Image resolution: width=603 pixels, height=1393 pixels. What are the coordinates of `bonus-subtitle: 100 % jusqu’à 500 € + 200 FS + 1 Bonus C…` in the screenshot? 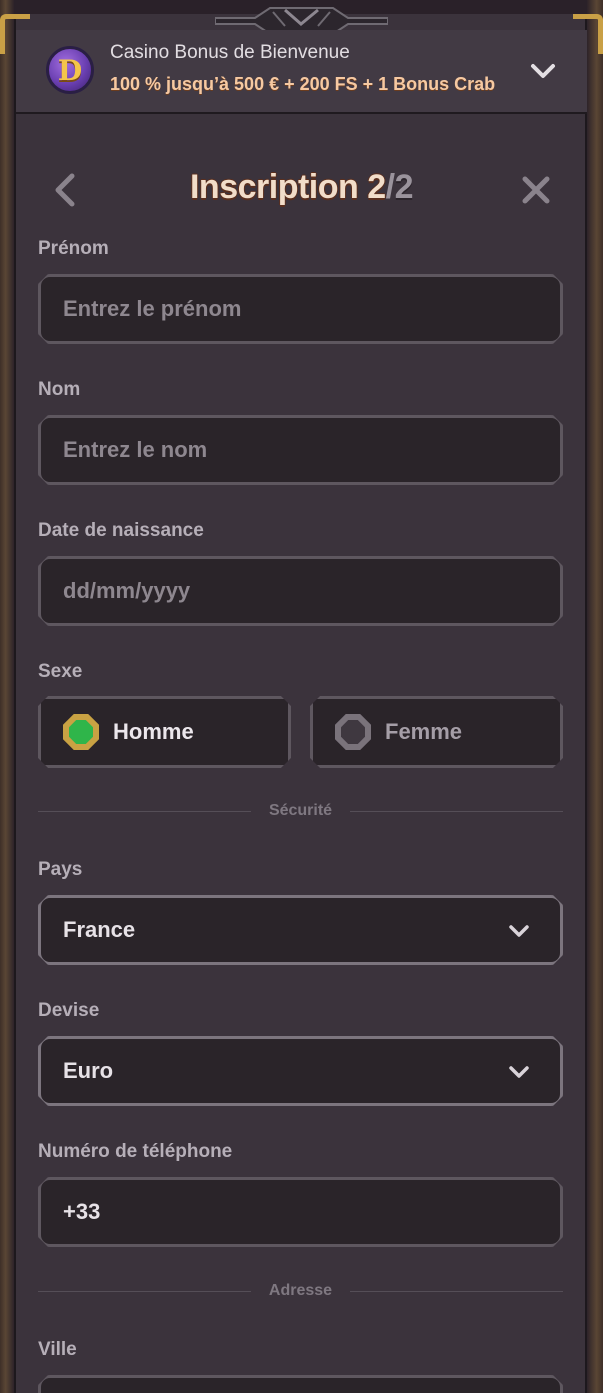 It's located at (303, 84).